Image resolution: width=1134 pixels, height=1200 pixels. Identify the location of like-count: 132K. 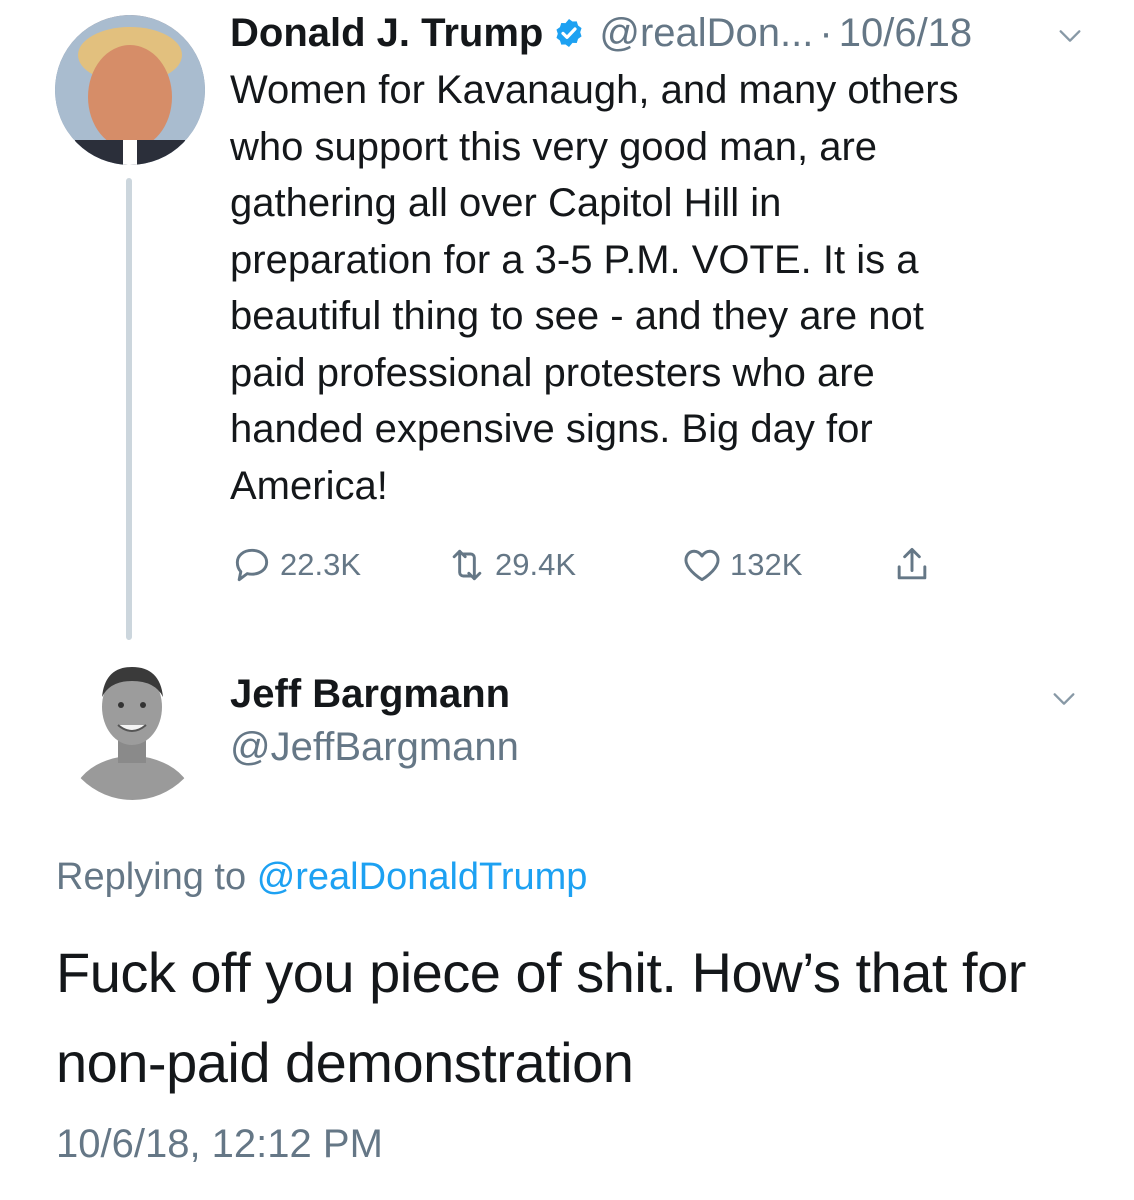
(766, 564).